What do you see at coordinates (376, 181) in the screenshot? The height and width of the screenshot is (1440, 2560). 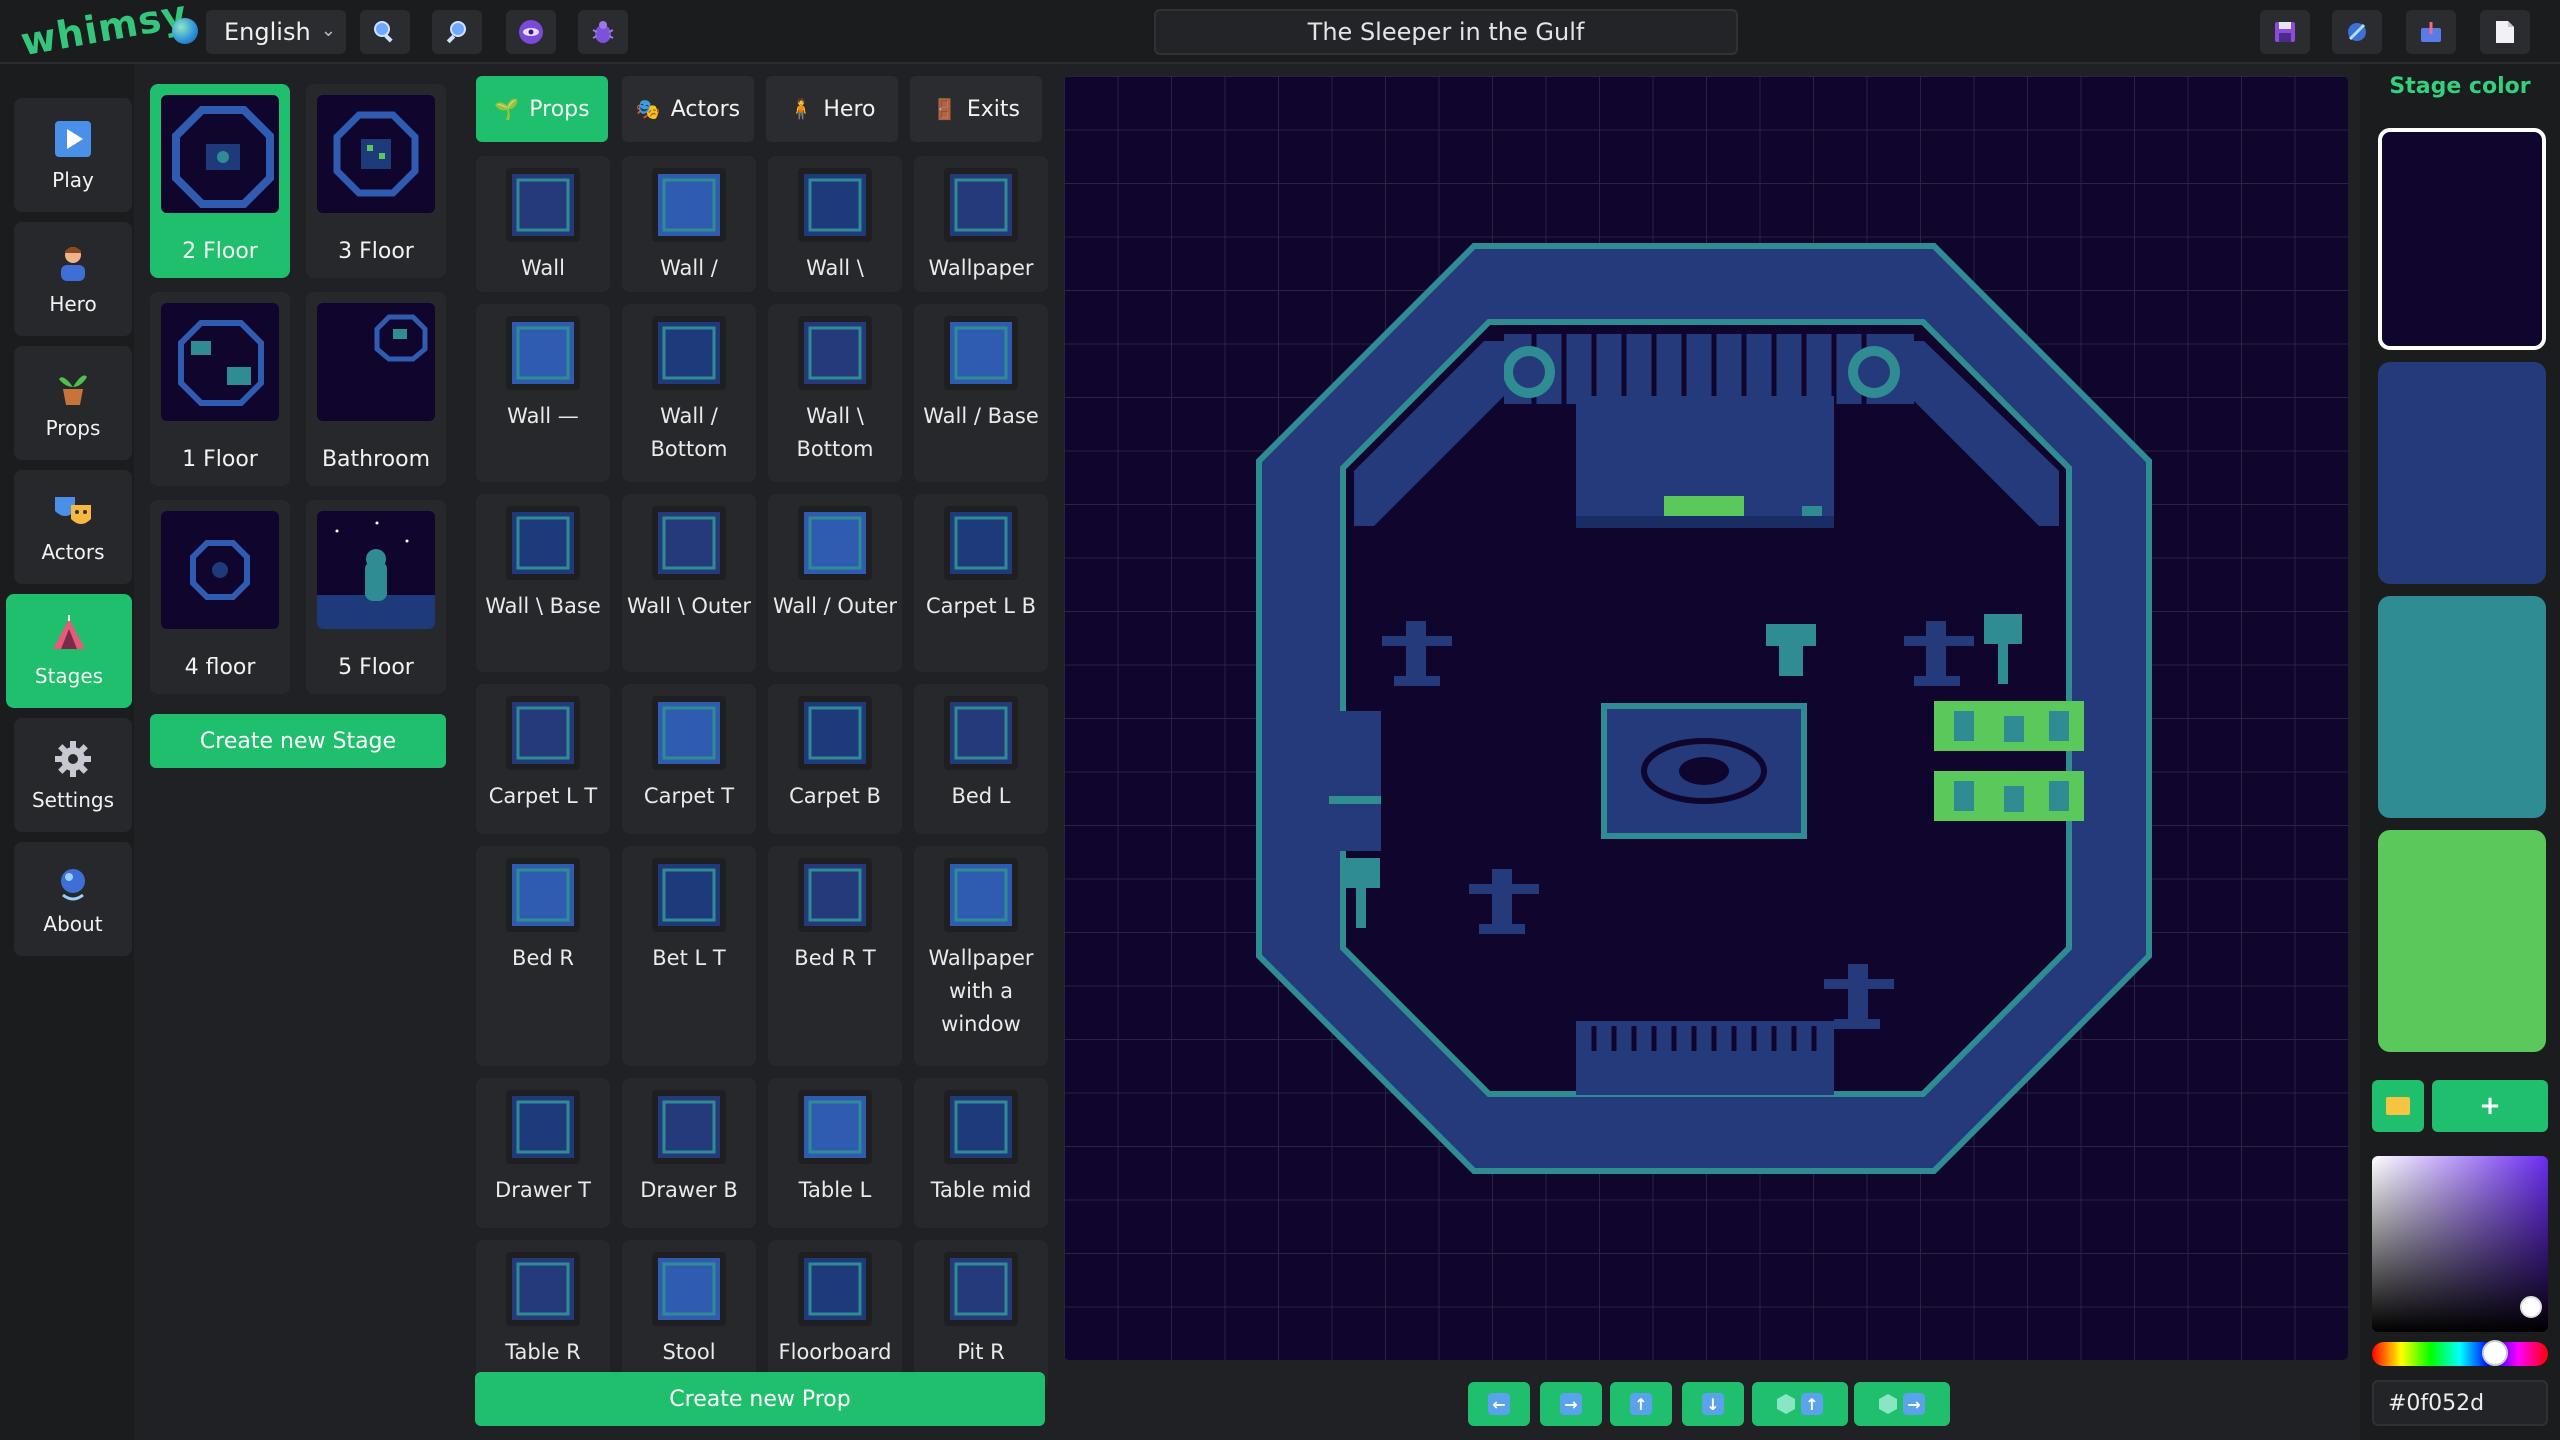 I see `stage-card: 3 Floor` at bounding box center [376, 181].